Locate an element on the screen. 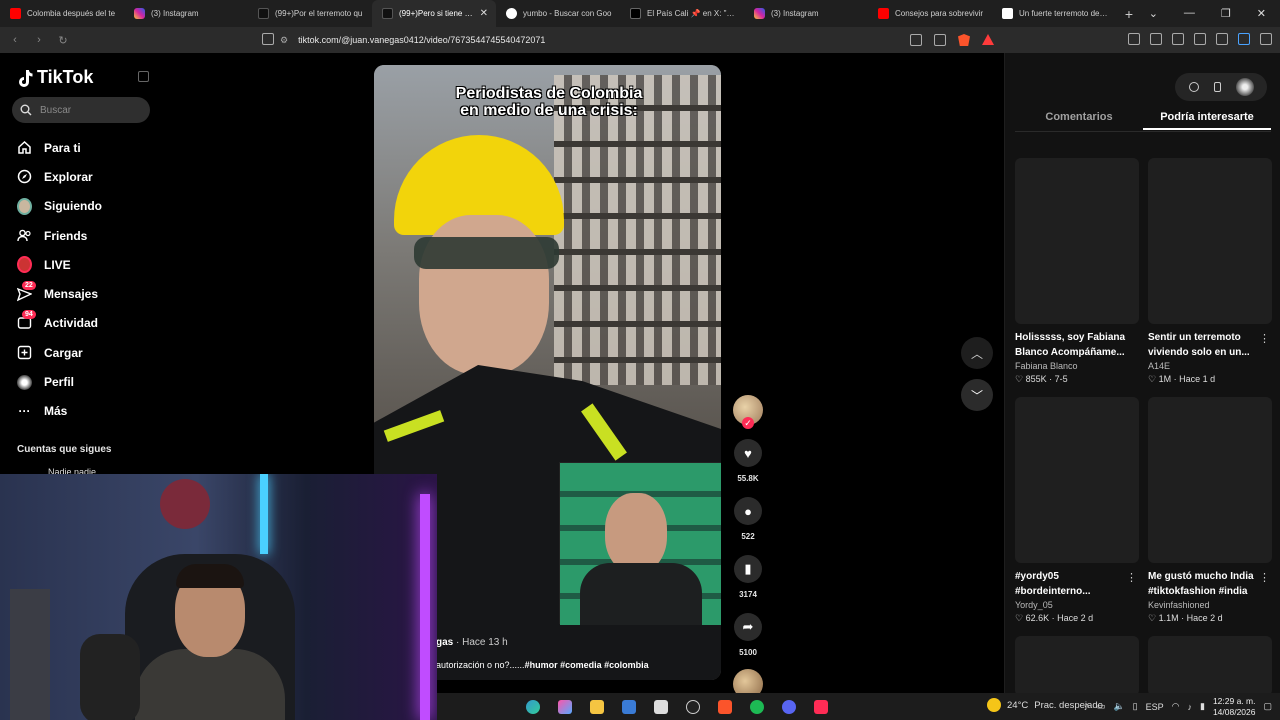  comment-button: ● 522 is located at coordinates (748, 519).